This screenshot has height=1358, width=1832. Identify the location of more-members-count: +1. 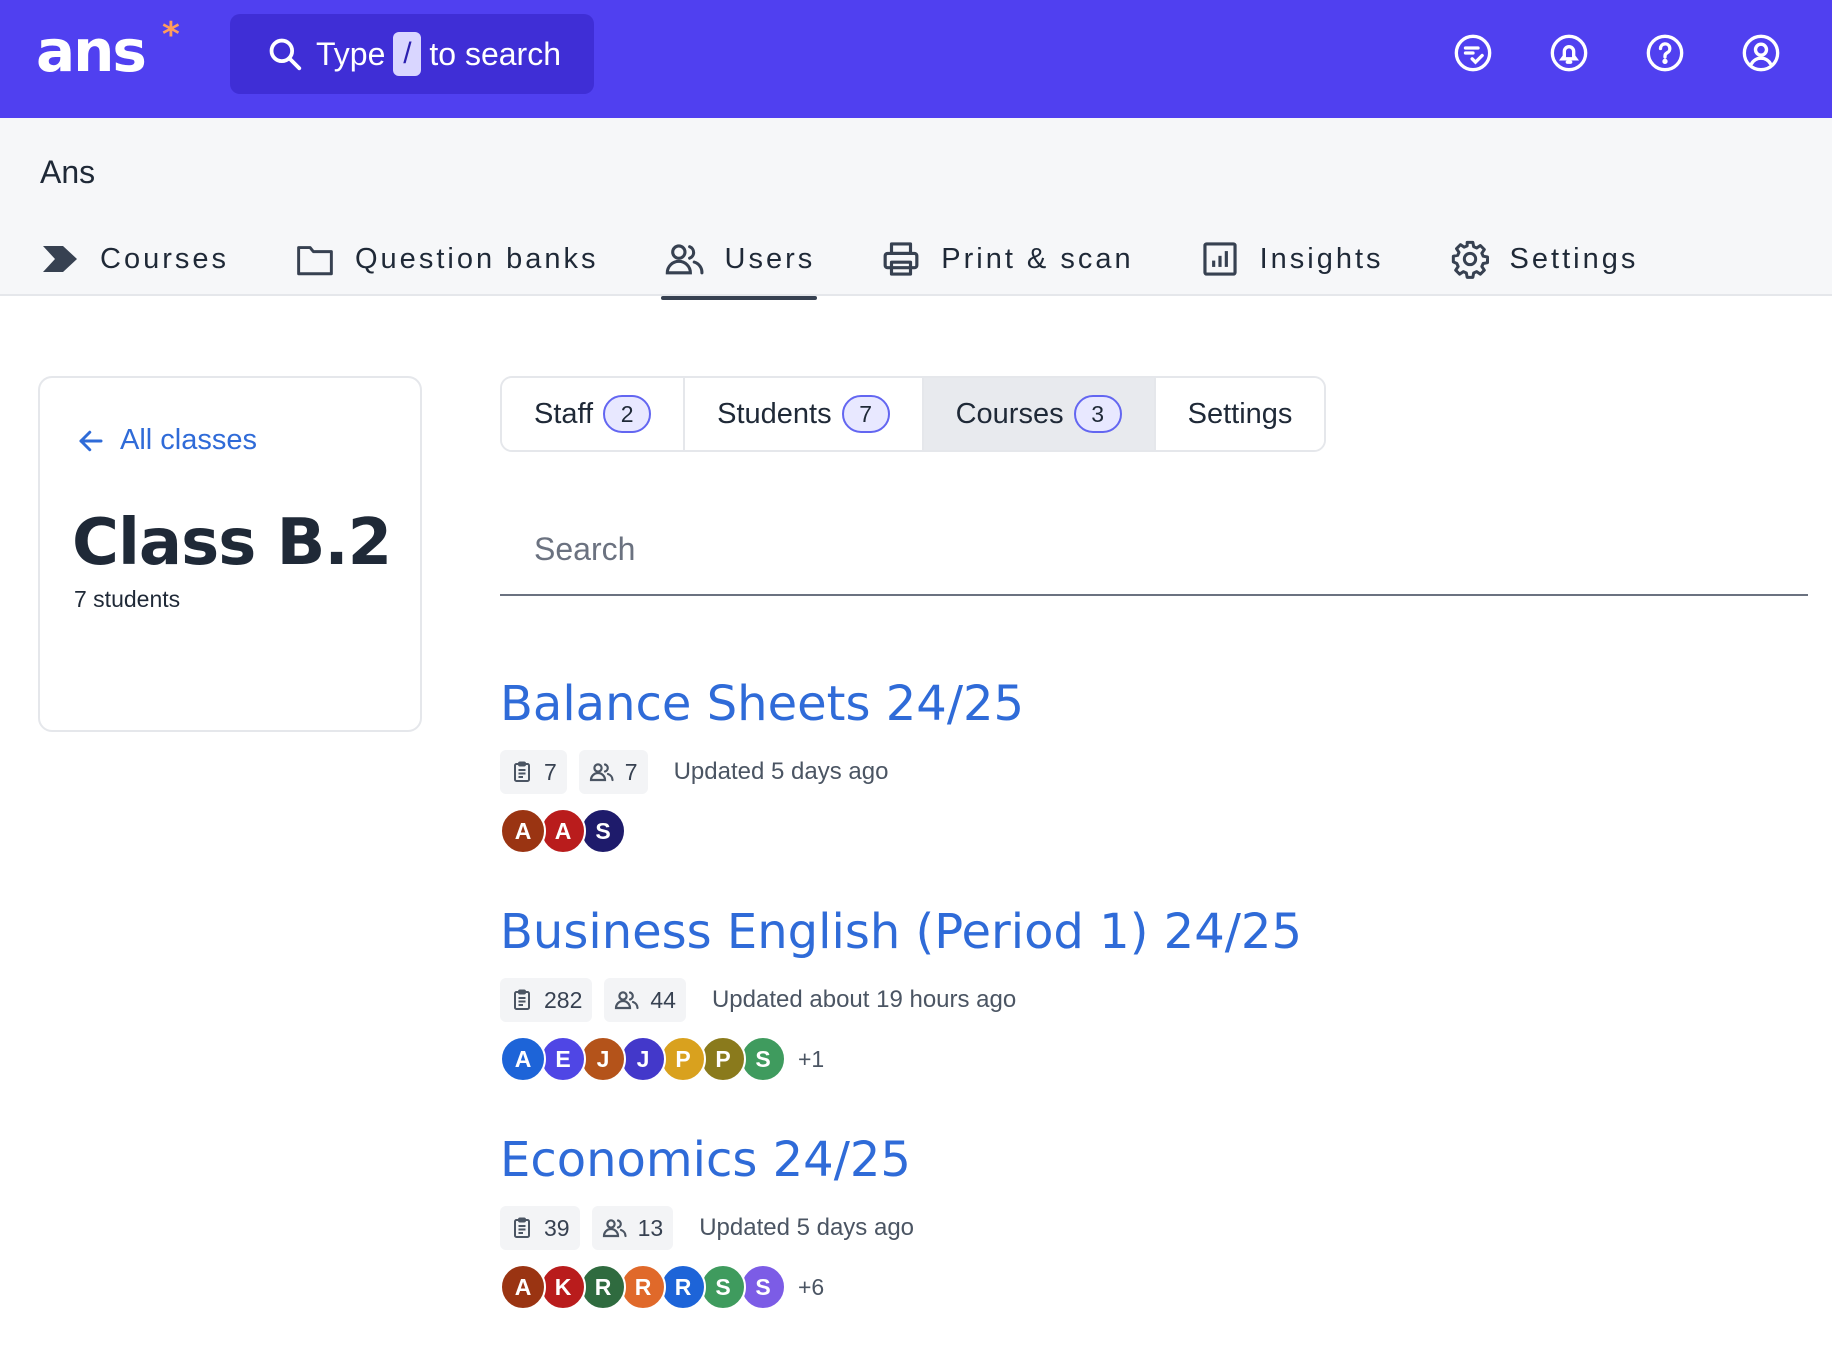
(811, 1058).